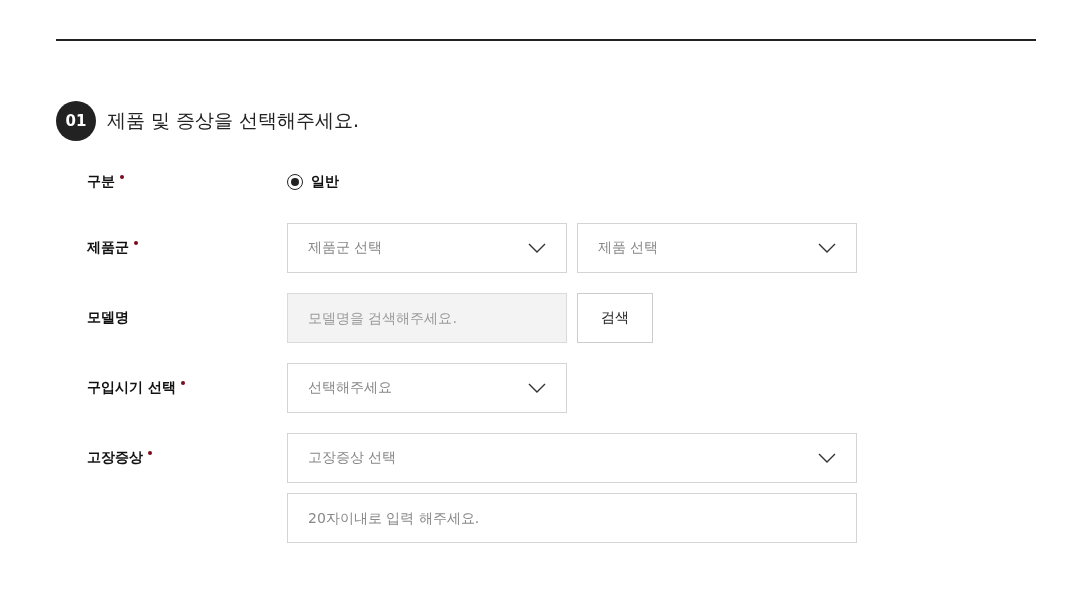 The height and width of the screenshot is (600, 1066). Describe the element at coordinates (76, 121) in the screenshot. I see `step-number-badge: 01` at that location.